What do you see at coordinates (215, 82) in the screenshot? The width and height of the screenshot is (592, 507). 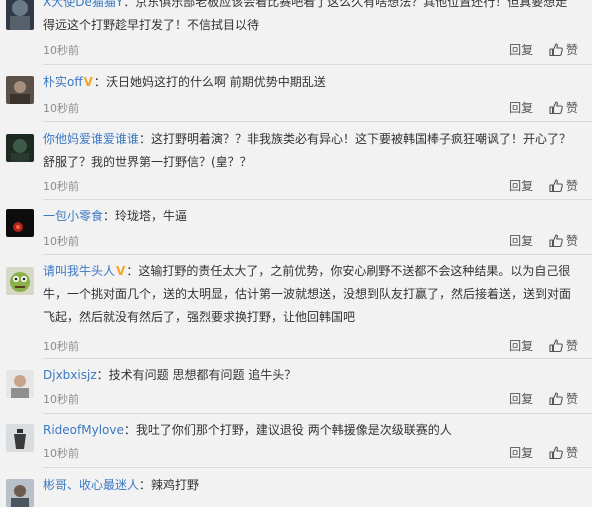 I see `comment-text: 沃日她妈这打的什么啊 前期优势中期乱送` at bounding box center [215, 82].